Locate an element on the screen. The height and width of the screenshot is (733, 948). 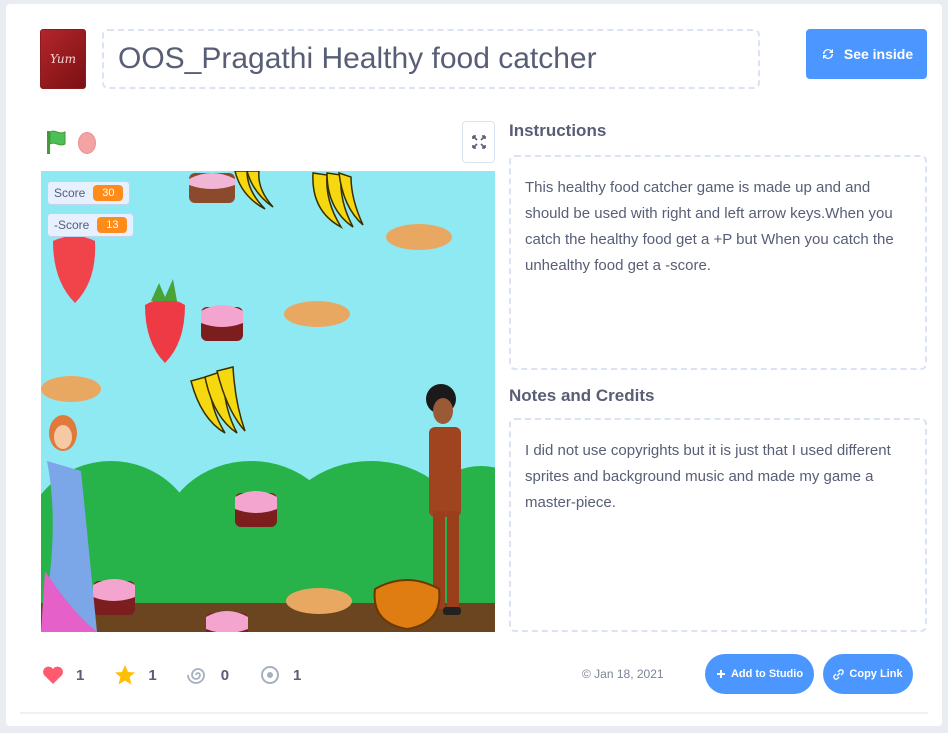
thumbnail-logo-text: Yum is located at coordinates (63, 59).